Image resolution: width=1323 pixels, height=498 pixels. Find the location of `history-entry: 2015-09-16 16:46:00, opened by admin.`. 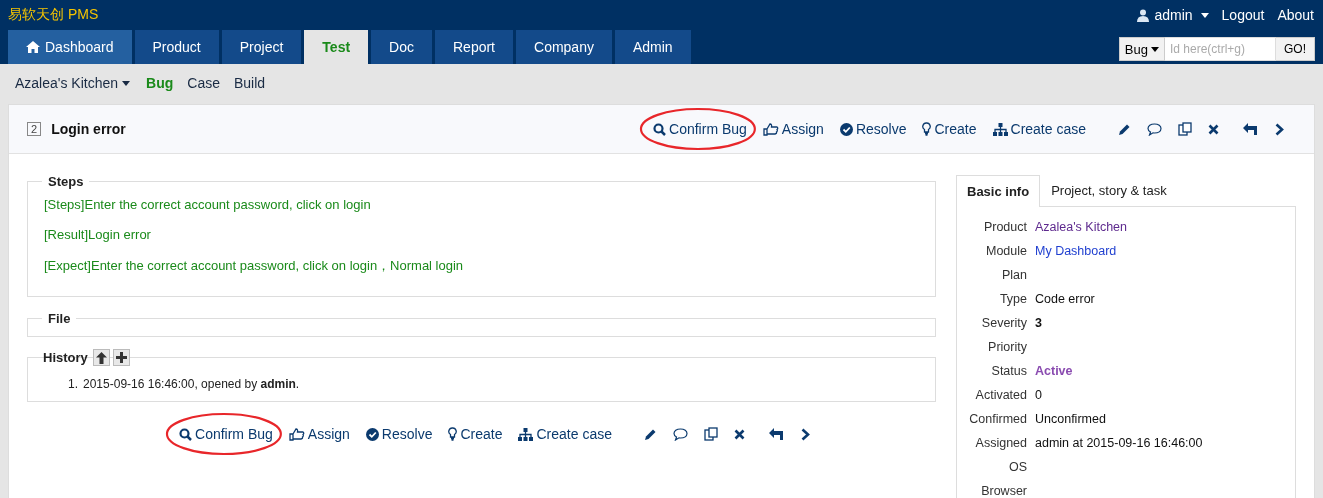

history-entry: 2015-09-16 16:46:00, opened by admin. is located at coordinates (191, 384).